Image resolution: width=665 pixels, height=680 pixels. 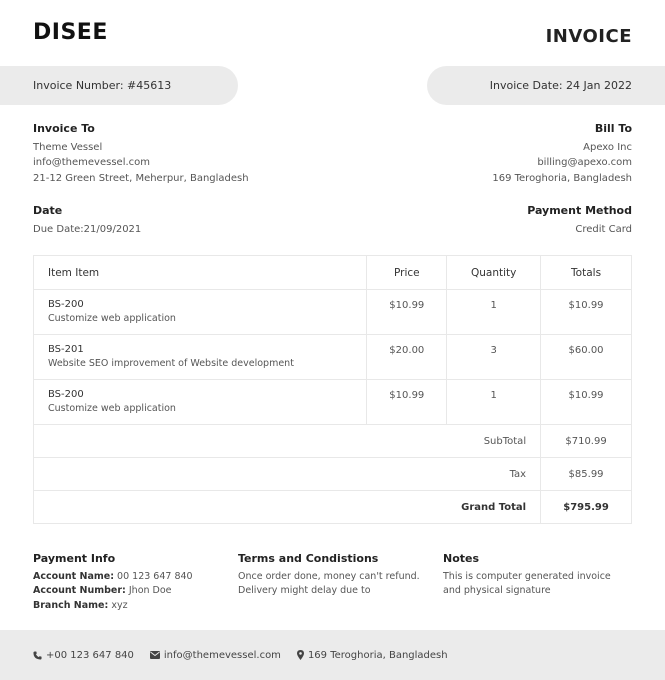 What do you see at coordinates (579, 220) in the screenshot?
I see `payment-method-block: Payment Method Credit Card` at bounding box center [579, 220].